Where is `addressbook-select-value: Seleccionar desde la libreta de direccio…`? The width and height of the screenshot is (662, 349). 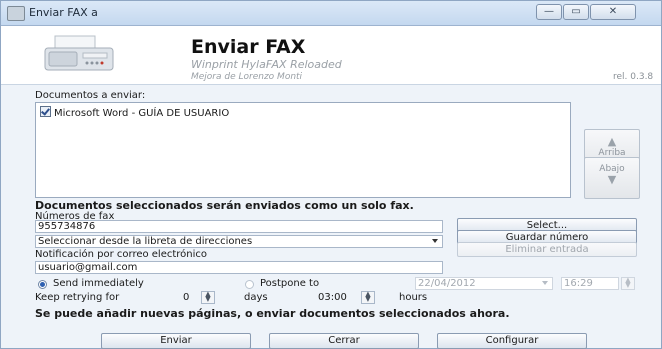 addressbook-select-value: Seleccionar desde la libreta de direccio… is located at coordinates (145, 241).